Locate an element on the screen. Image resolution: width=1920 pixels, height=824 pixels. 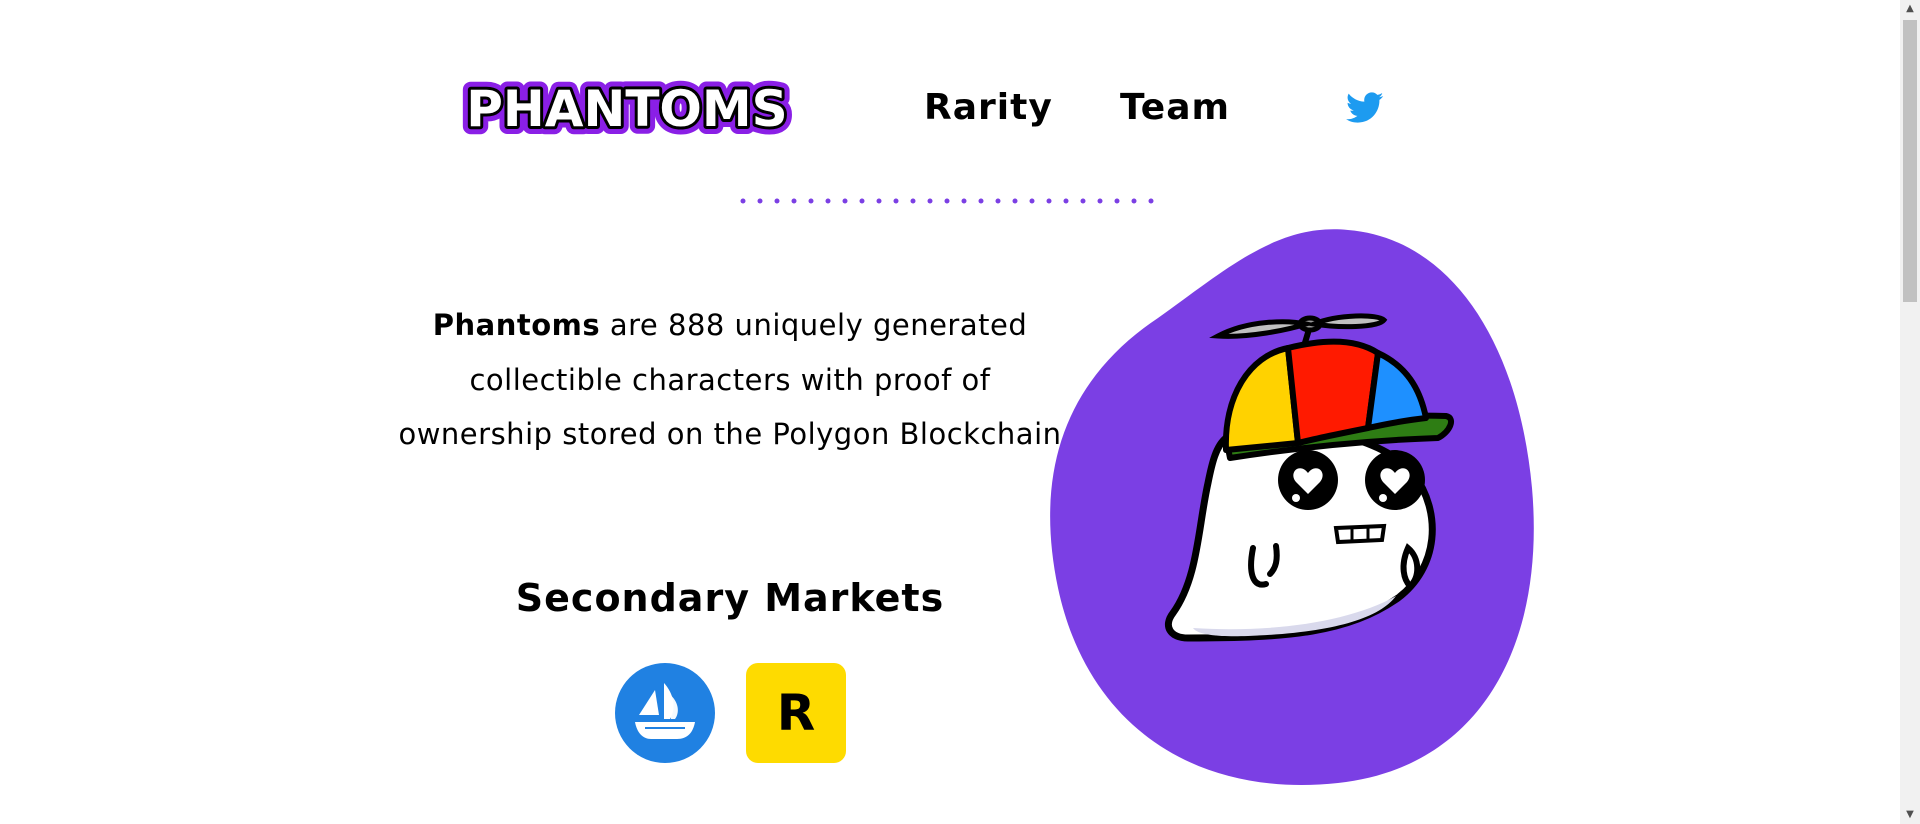
nav-rarity-link: Rarity is located at coordinates (988, 108).